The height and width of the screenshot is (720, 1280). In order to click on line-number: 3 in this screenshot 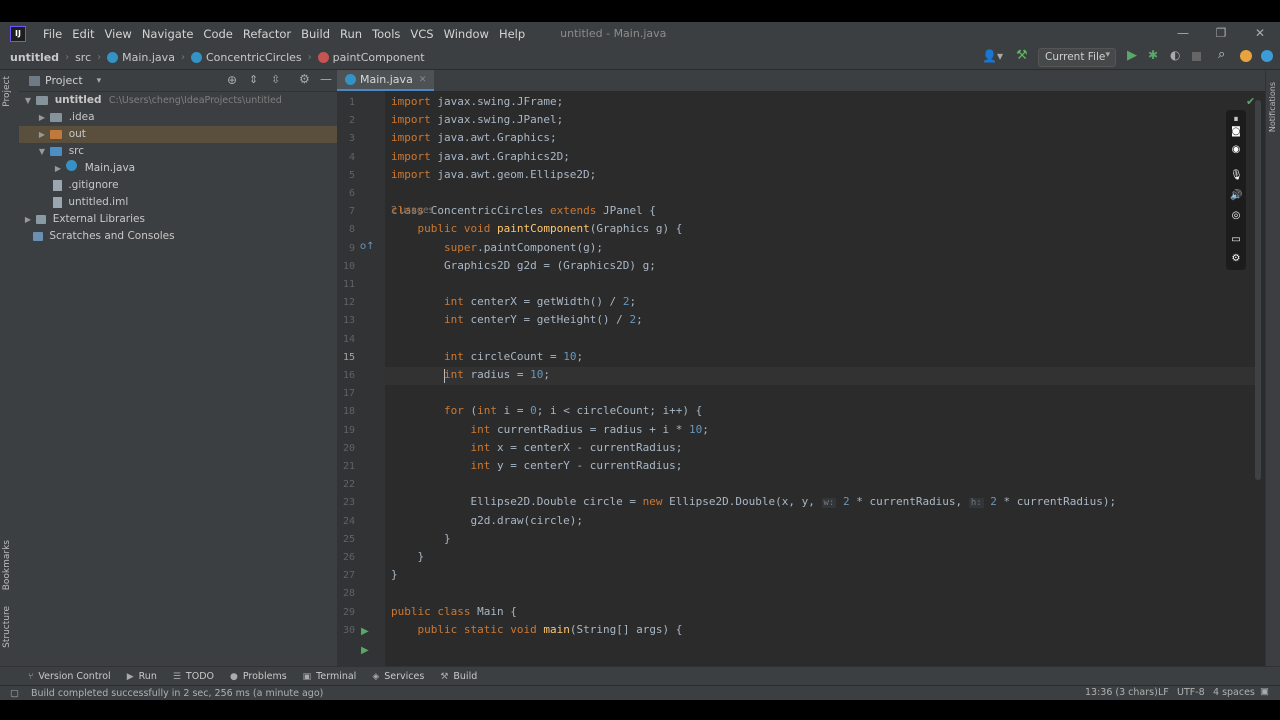, I will do `click(346, 138)`.